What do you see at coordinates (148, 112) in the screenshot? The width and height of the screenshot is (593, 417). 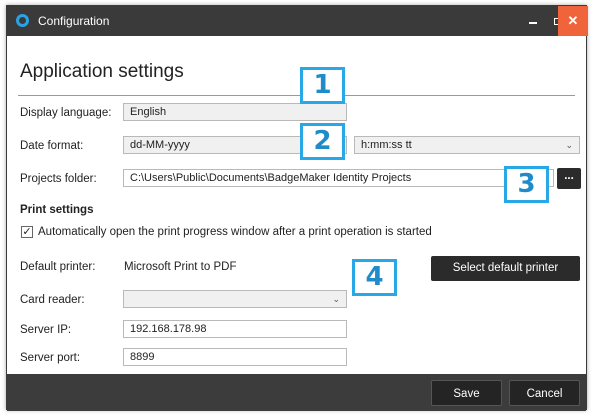 I see `display-language-value: English` at bounding box center [148, 112].